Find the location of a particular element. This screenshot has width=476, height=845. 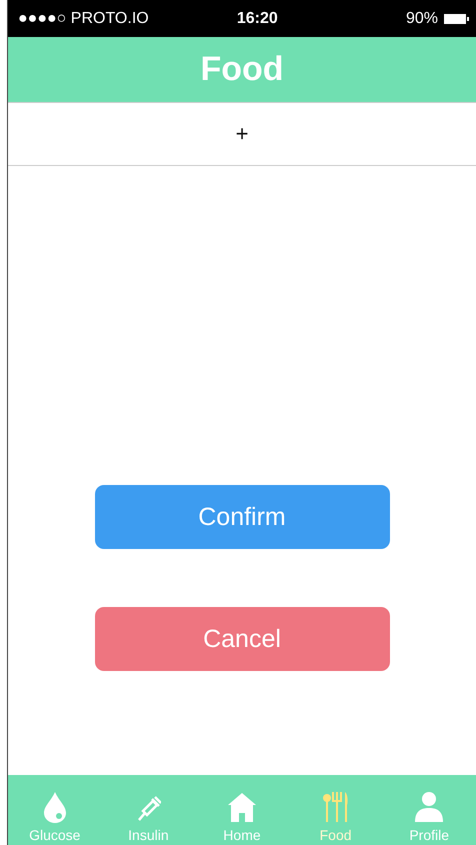

tab-item: Glucose is located at coordinates (54, 818).